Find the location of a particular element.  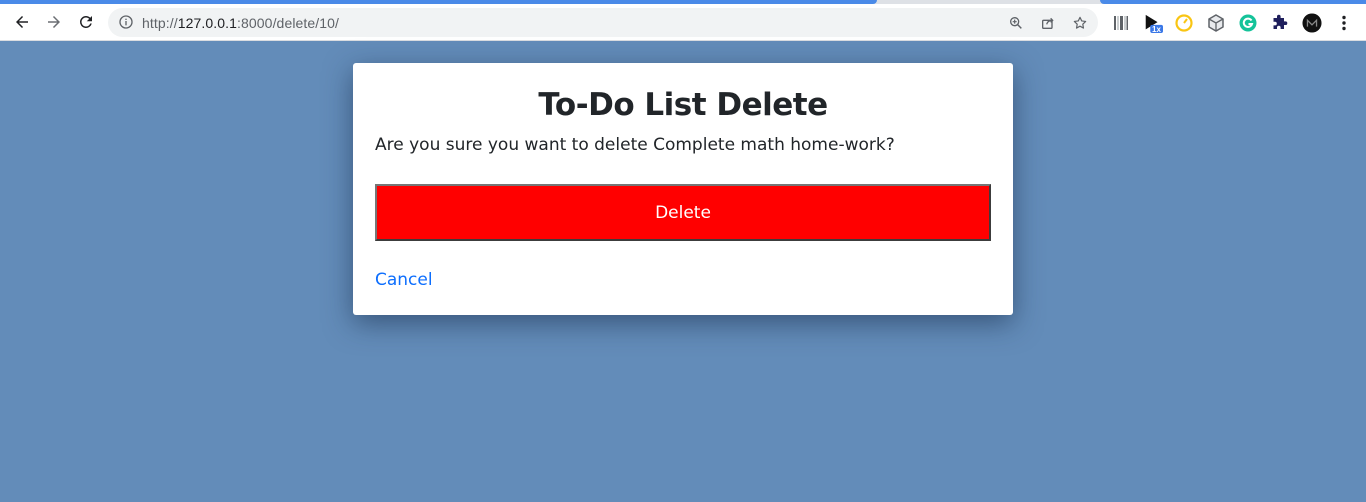

url-text: http://127.0.0.1:8000/delete/10/ is located at coordinates (240, 23).